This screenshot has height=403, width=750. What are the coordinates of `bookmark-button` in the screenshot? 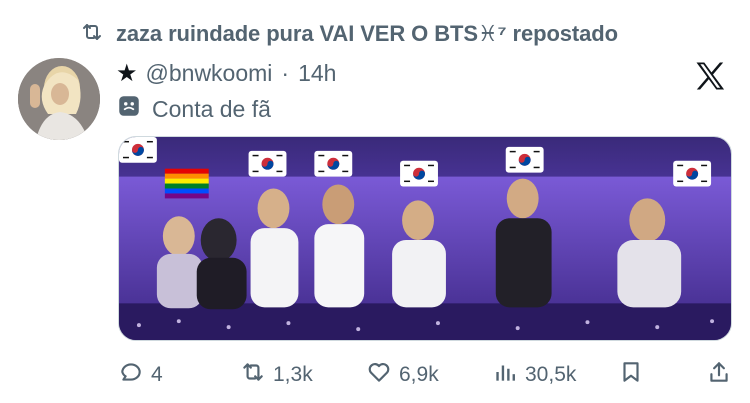 It's located at (631, 375).